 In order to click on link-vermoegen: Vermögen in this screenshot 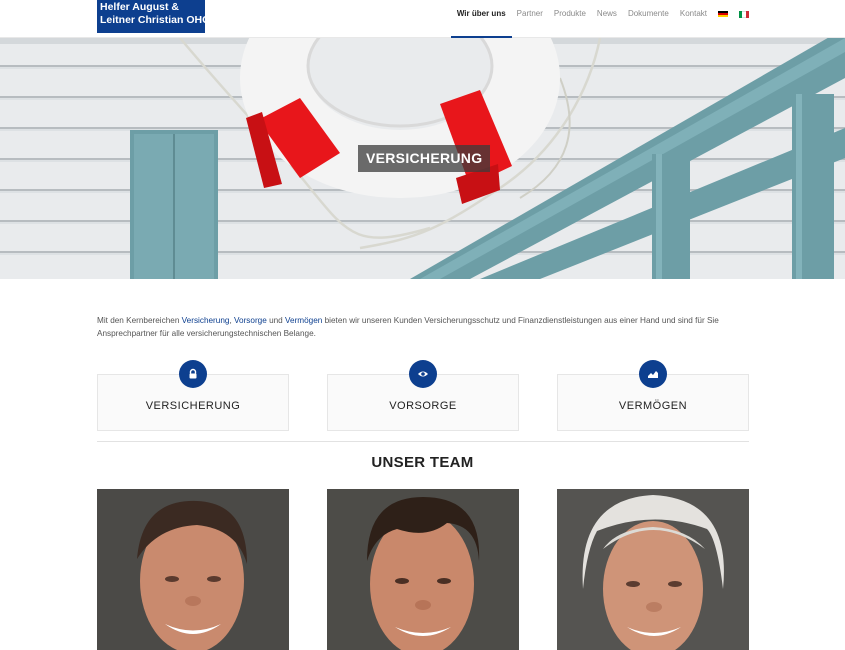, I will do `click(303, 320)`.